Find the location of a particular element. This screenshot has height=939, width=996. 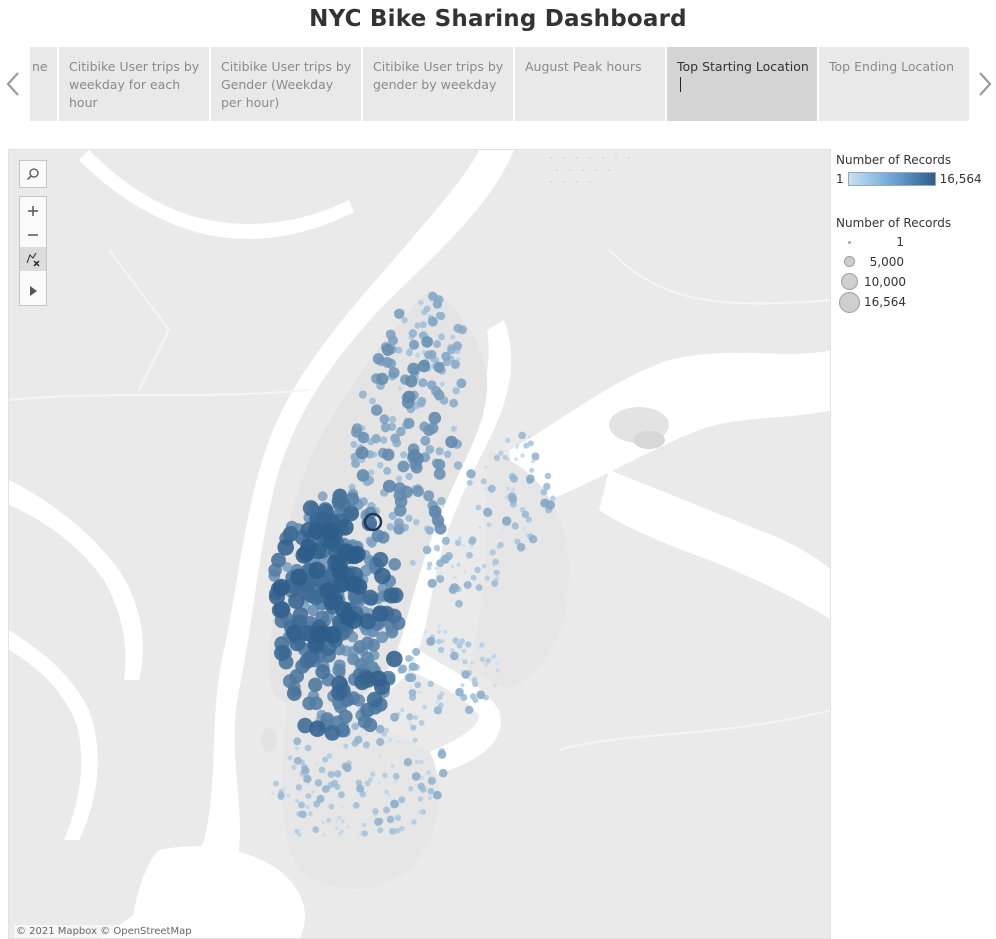

tab-top-ending-location: Top Ending Location is located at coordinates (894, 84).